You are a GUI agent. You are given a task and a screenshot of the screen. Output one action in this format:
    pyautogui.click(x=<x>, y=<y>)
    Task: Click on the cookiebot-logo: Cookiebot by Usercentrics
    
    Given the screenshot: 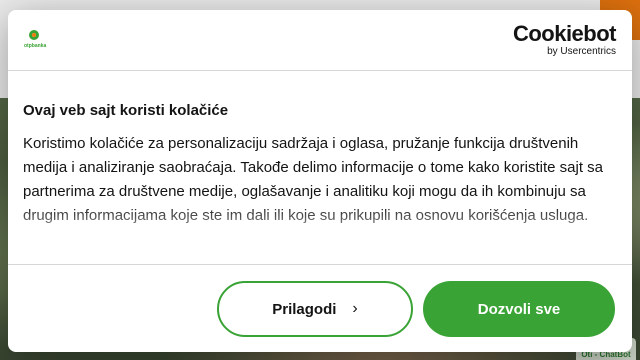 What is the action you would take?
    pyautogui.click(x=564, y=39)
    